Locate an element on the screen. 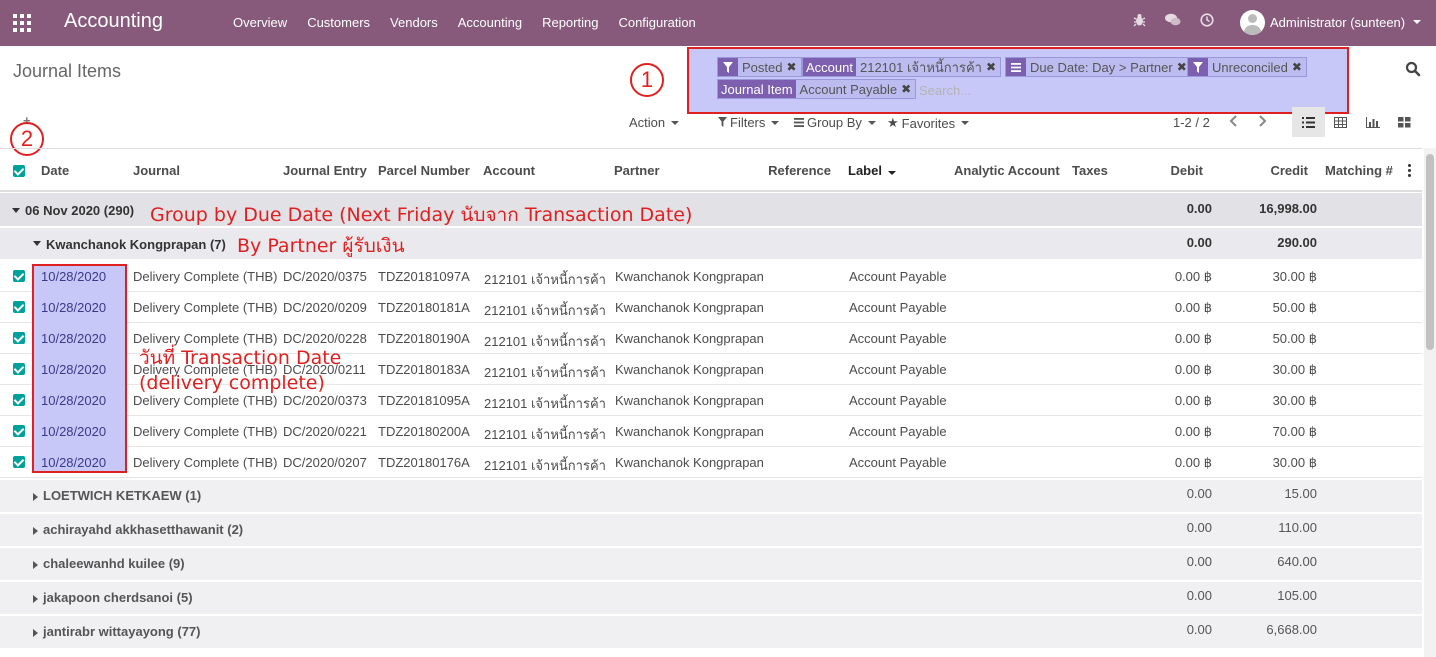 Image resolution: width=1436 pixels, height=657 pixels. column-options-icon is located at coordinates (1410, 171).